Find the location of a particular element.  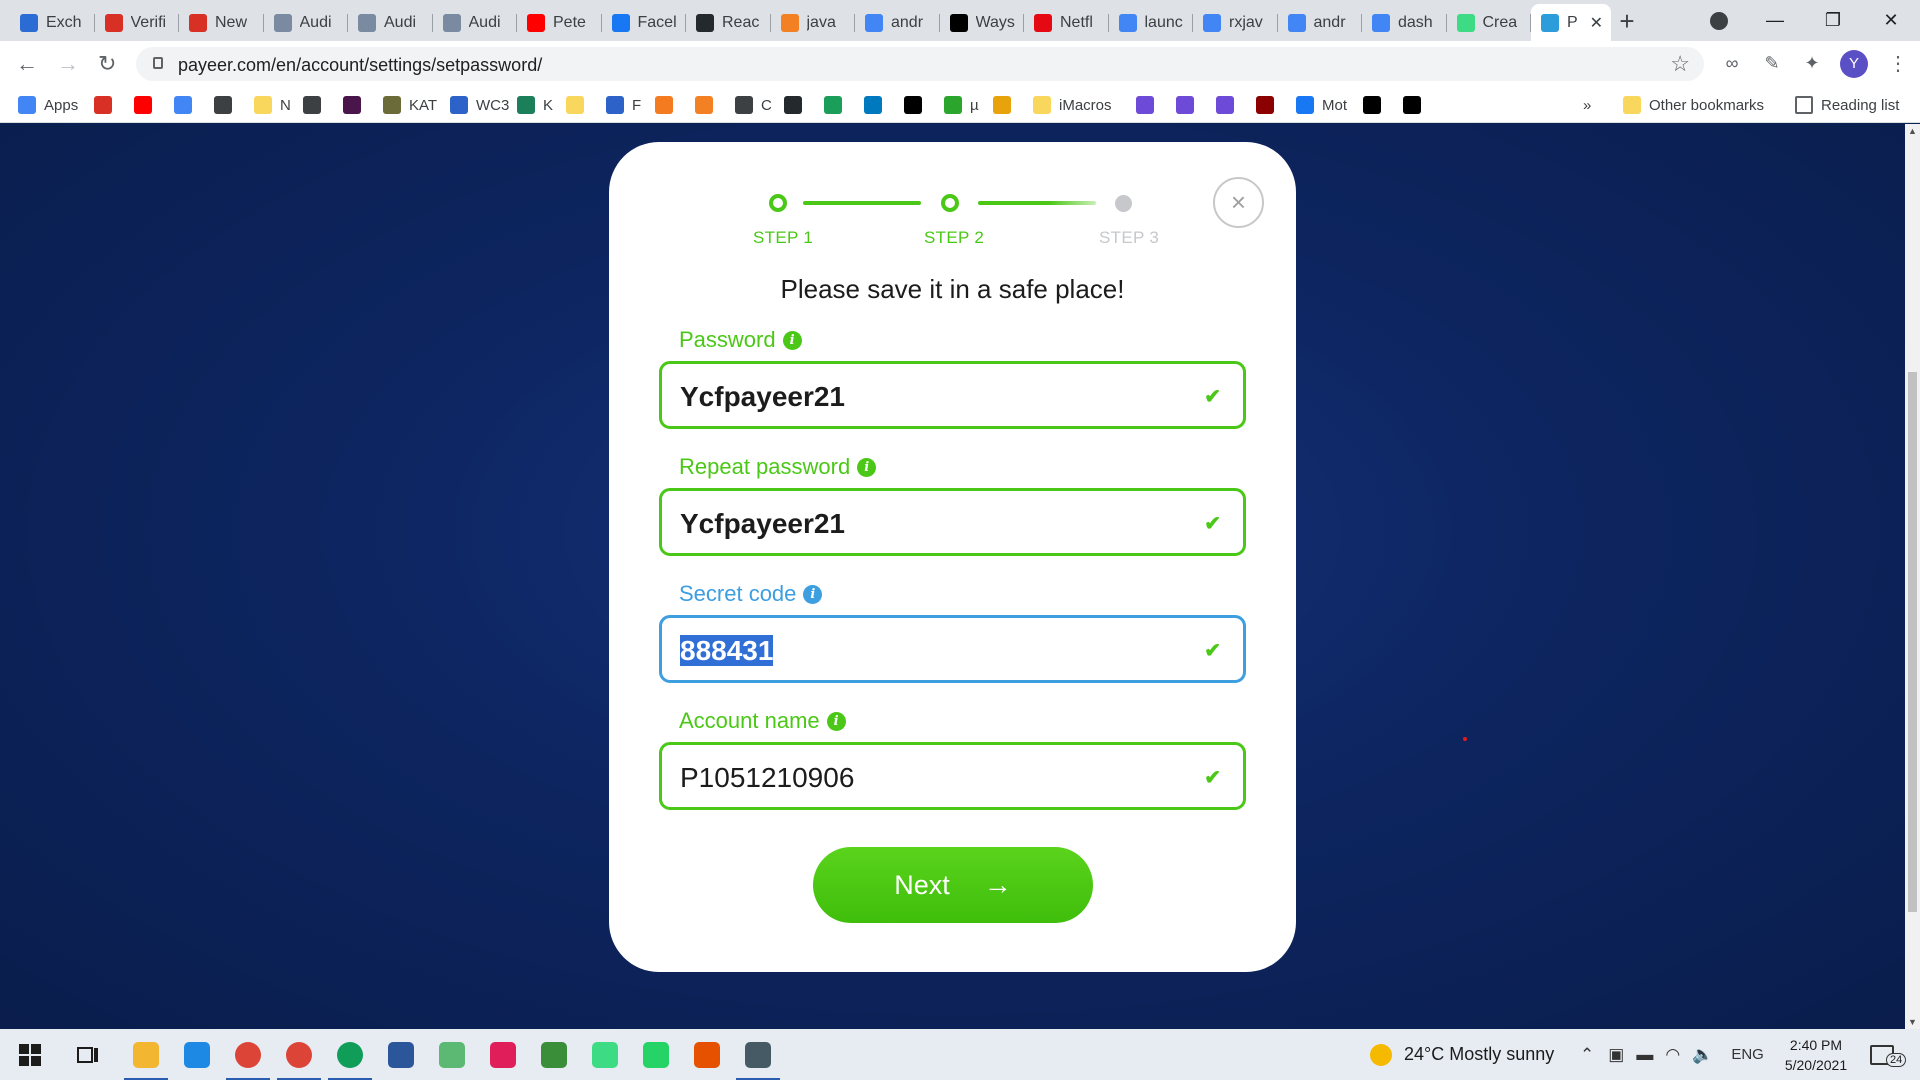

back-arrow-icon: ← is located at coordinates (27, 64).